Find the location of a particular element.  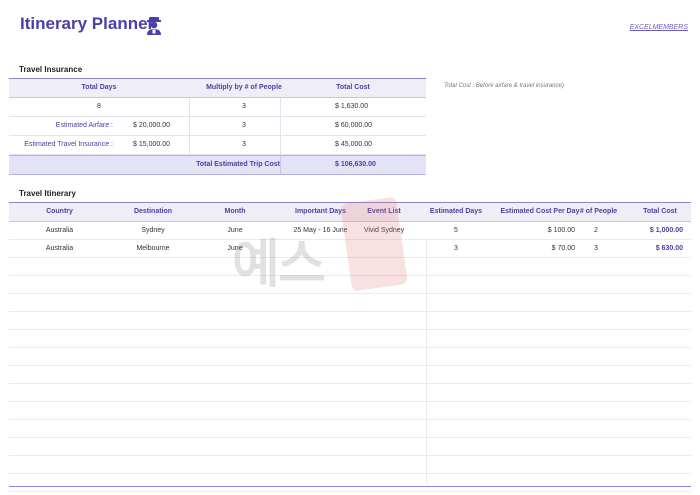

total-row: Total Estimated Trip Cost $ 106,630.00 is located at coordinates (217, 165).